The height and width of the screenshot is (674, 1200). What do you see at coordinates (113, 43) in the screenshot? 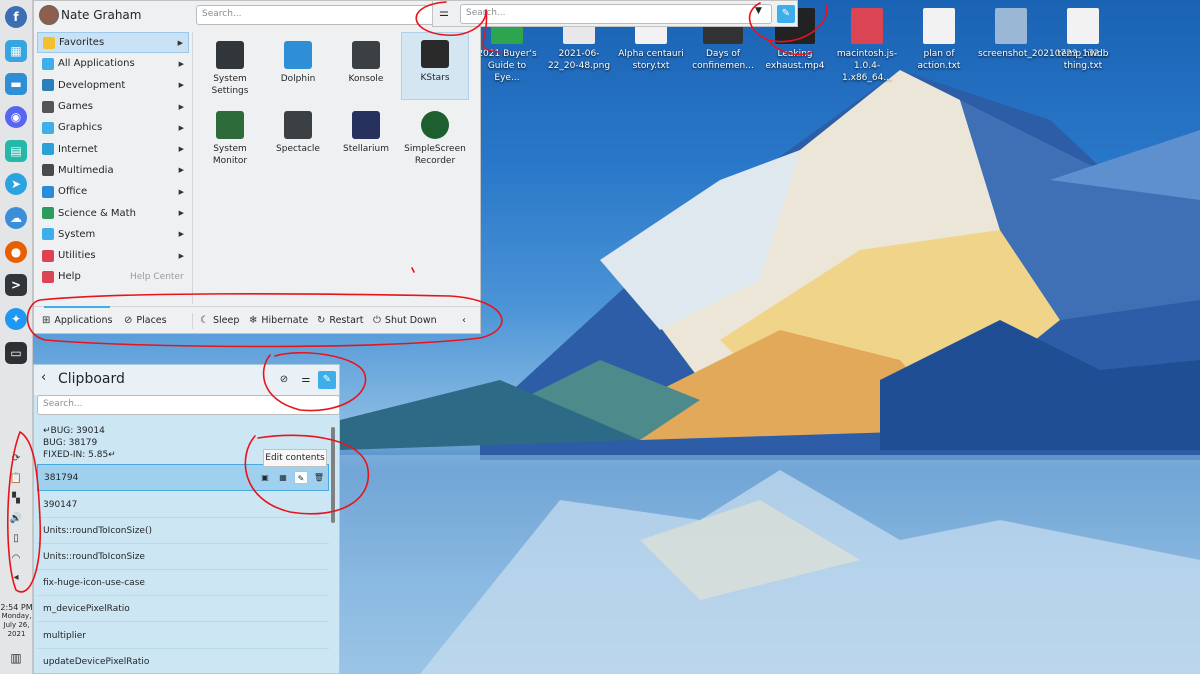
I see `category-favorites: Favorites ▶` at bounding box center [113, 43].